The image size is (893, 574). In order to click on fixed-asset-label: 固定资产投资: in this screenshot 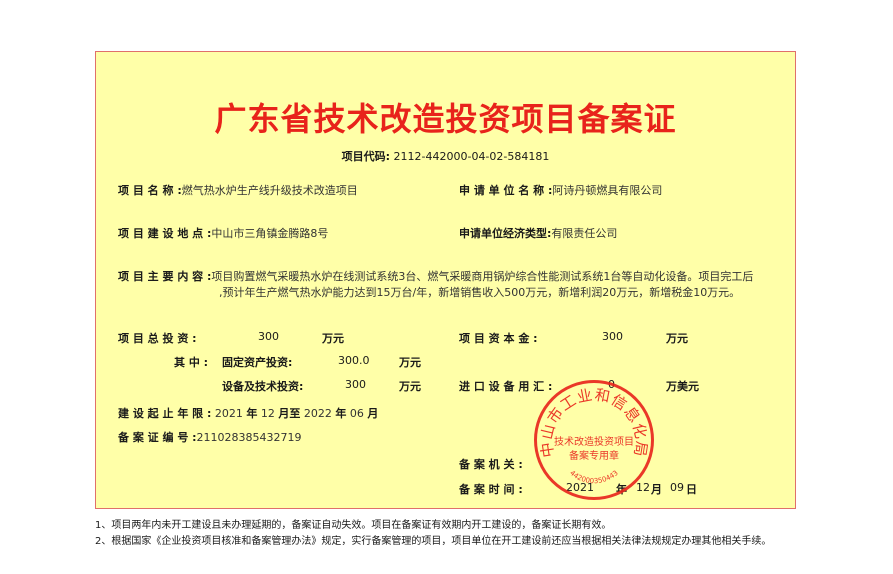, I will do `click(257, 362)`.